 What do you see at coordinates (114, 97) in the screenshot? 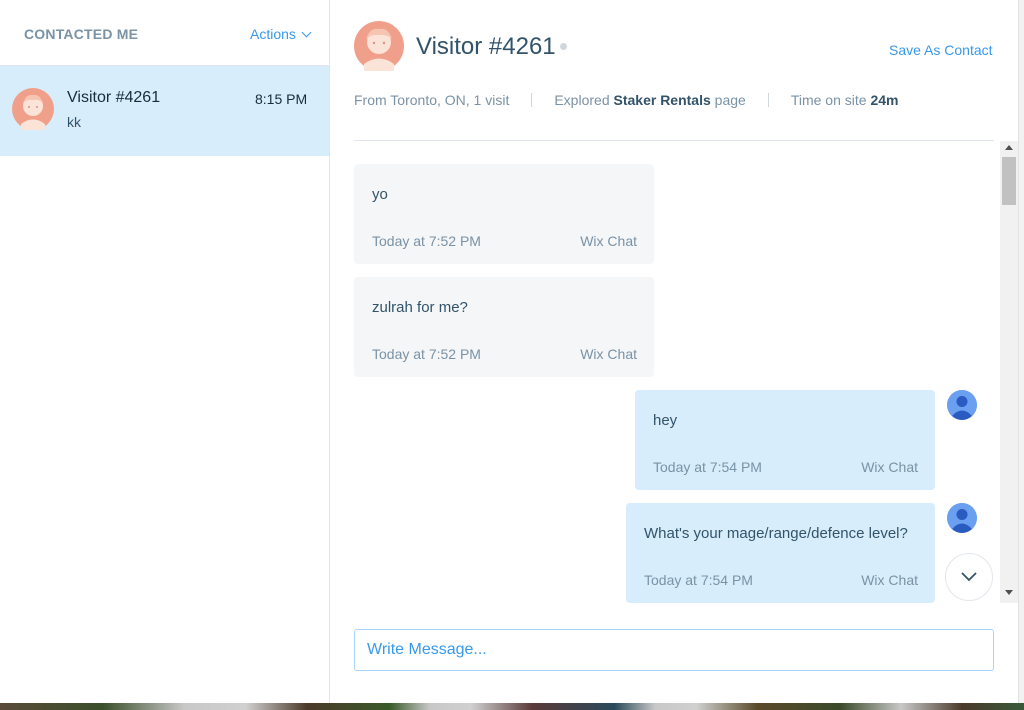
I see `conversation-name: Visitor #4261` at bounding box center [114, 97].